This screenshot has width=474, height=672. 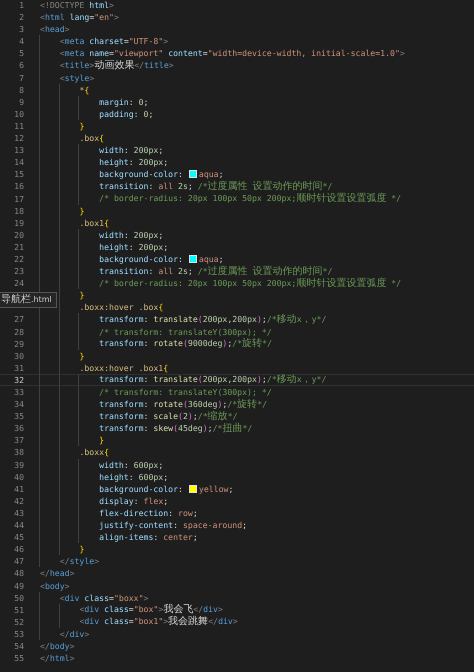 I want to click on code-text: <meta name="viewport" content="width=device-width, initial-scale=1.0">, so click(x=232, y=53).